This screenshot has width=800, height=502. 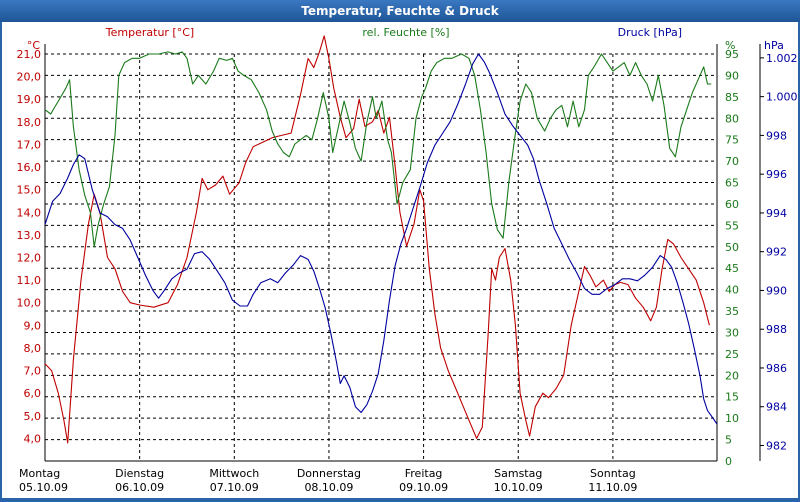 What do you see at coordinates (730, 45) in the screenshot?
I see `humidity-unit-label: %` at bounding box center [730, 45].